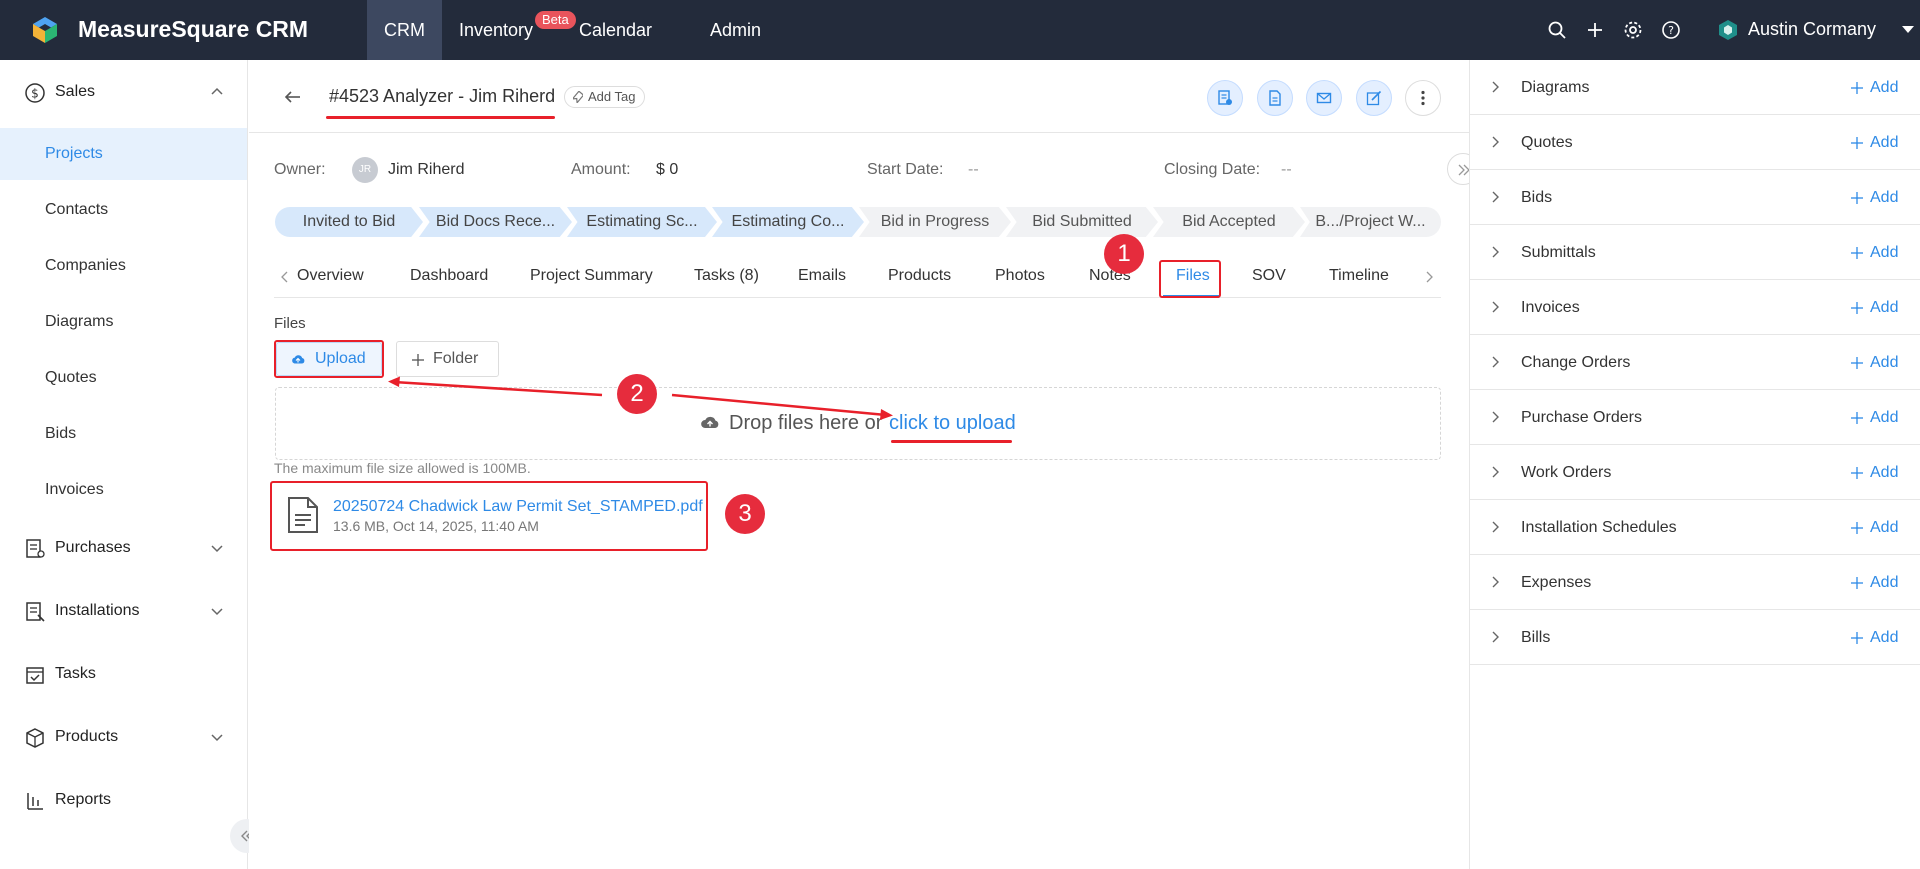 This screenshot has width=1920, height=869. Describe the element at coordinates (1495, 197) in the screenshot. I see `chevron-right-icon` at that location.